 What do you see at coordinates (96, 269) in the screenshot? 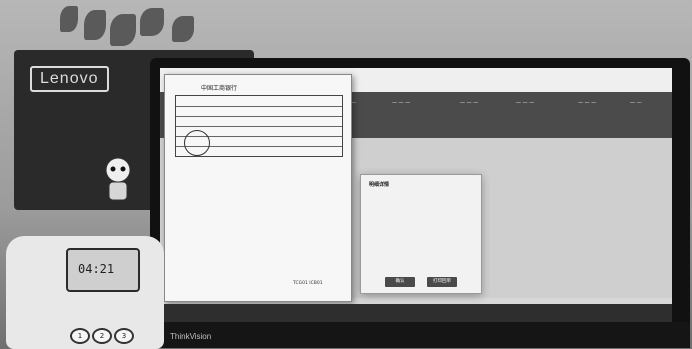
I see `phone-time-readout: 04:21` at bounding box center [96, 269].